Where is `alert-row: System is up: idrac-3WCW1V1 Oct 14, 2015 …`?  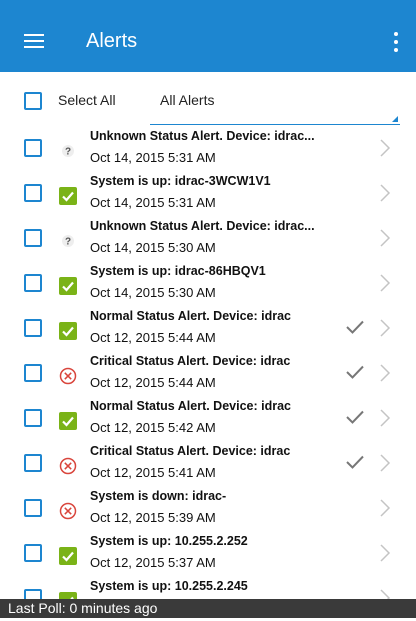 alert-row: System is up: idrac-3WCW1V1 Oct 14, 2015 … is located at coordinates (208, 193).